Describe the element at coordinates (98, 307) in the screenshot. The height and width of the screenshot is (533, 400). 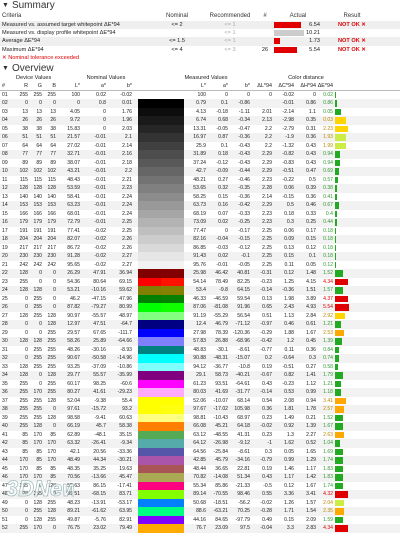
I see `nominal-a: -79.27` at that location.